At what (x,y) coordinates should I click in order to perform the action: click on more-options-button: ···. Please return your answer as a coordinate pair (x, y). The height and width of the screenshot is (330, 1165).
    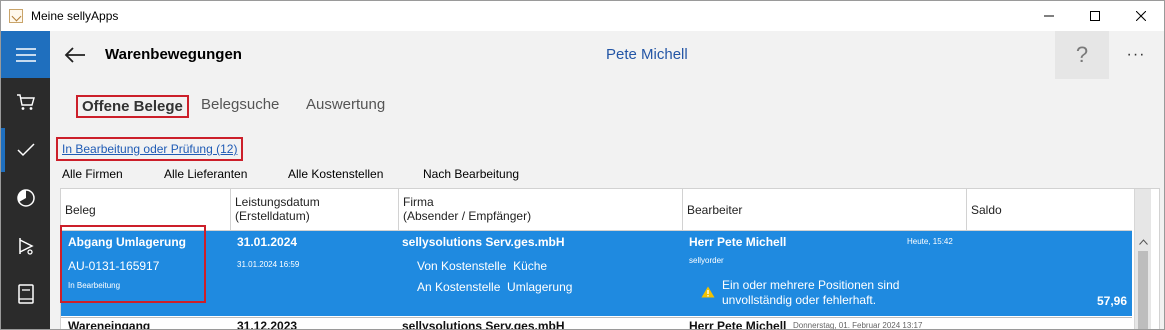
    Looking at the image, I should click on (1136, 55).